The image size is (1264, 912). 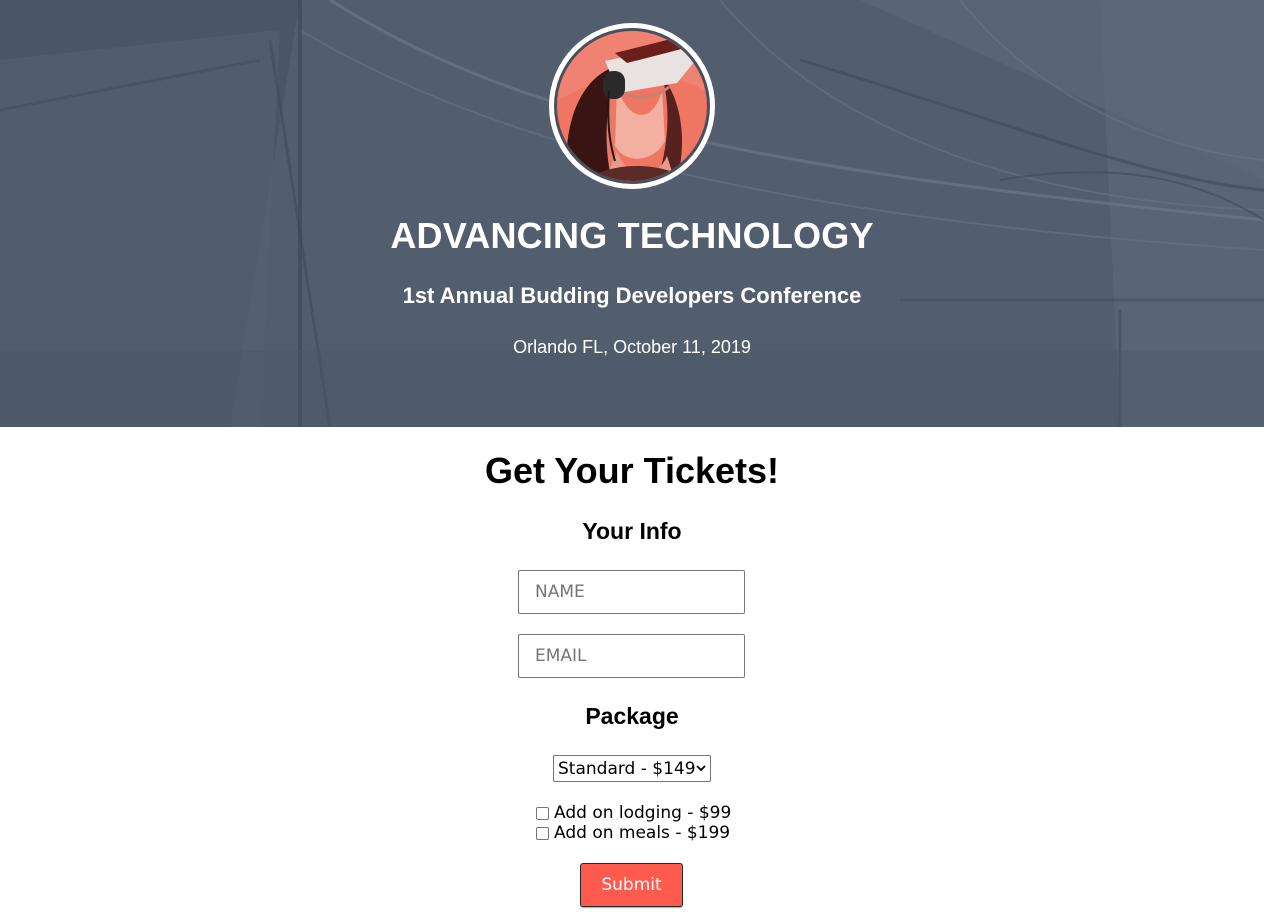 I want to click on event-location-date: Orlando FL, October 11, 2019, so click(x=632, y=347).